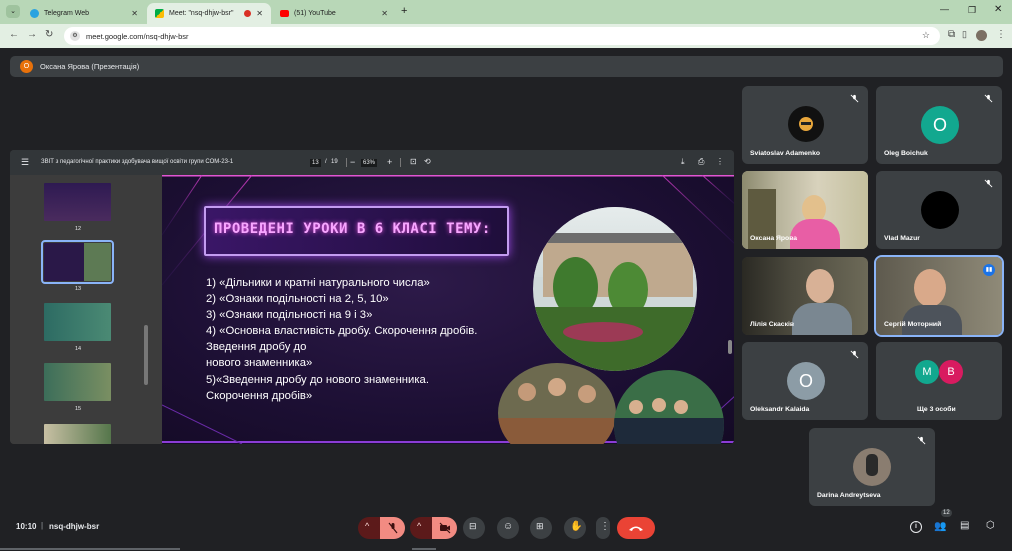 The width and height of the screenshot is (1012, 551). What do you see at coordinates (26, 526) in the screenshot?
I see `meeting-time: 10:10` at bounding box center [26, 526].